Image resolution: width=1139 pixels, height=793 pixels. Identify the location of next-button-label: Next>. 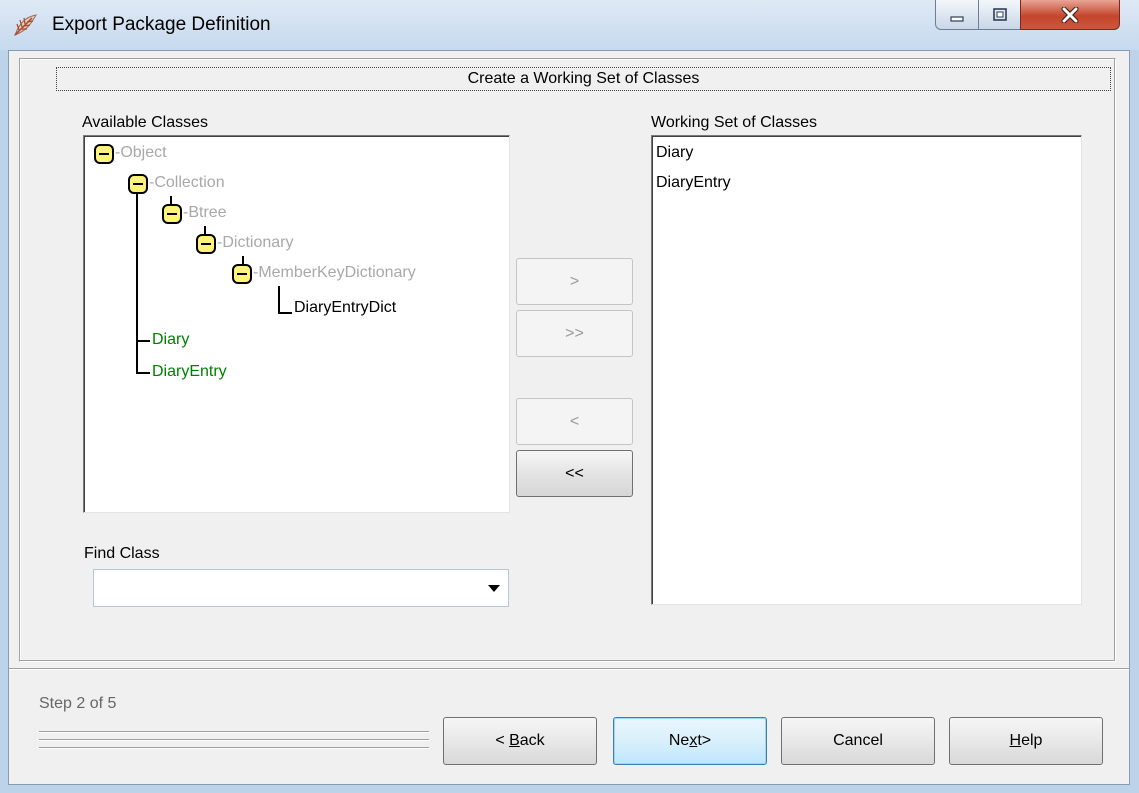
(690, 741).